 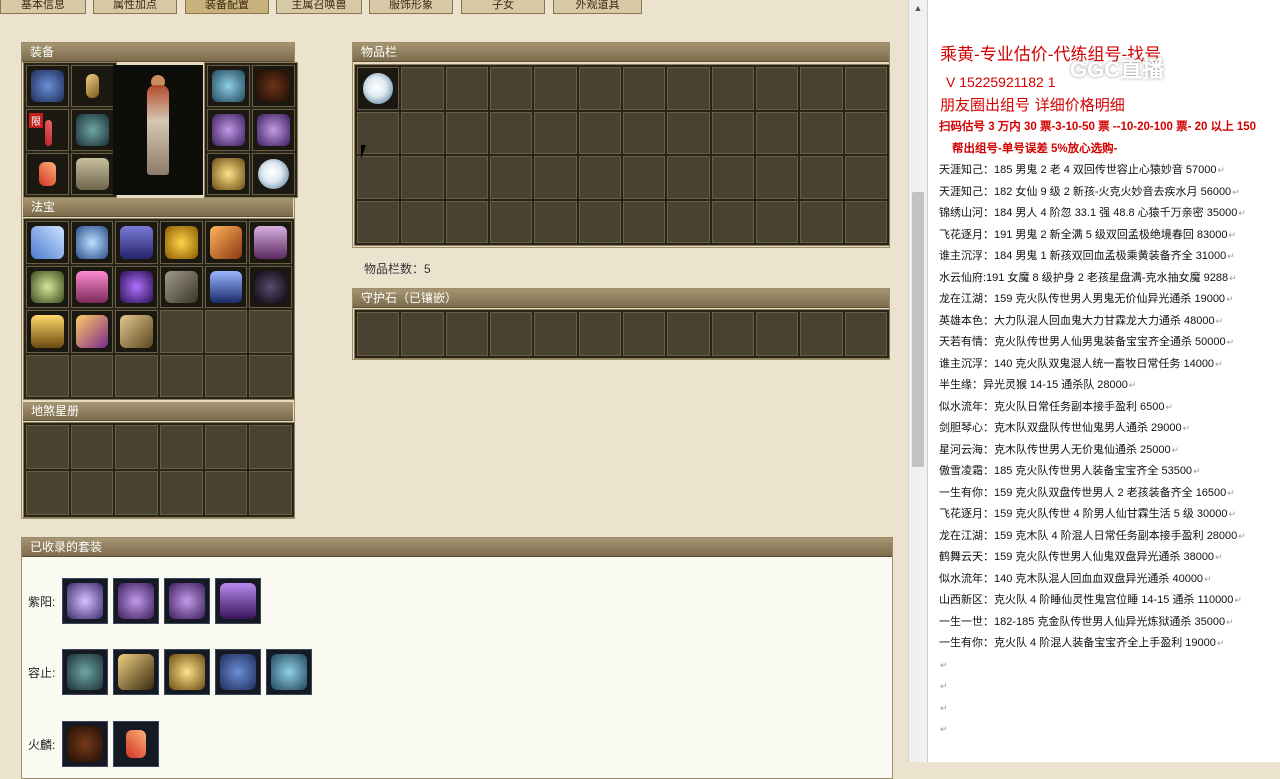 What do you see at coordinates (228, 86) in the screenshot?
I see `equip-slot-crown` at bounding box center [228, 86].